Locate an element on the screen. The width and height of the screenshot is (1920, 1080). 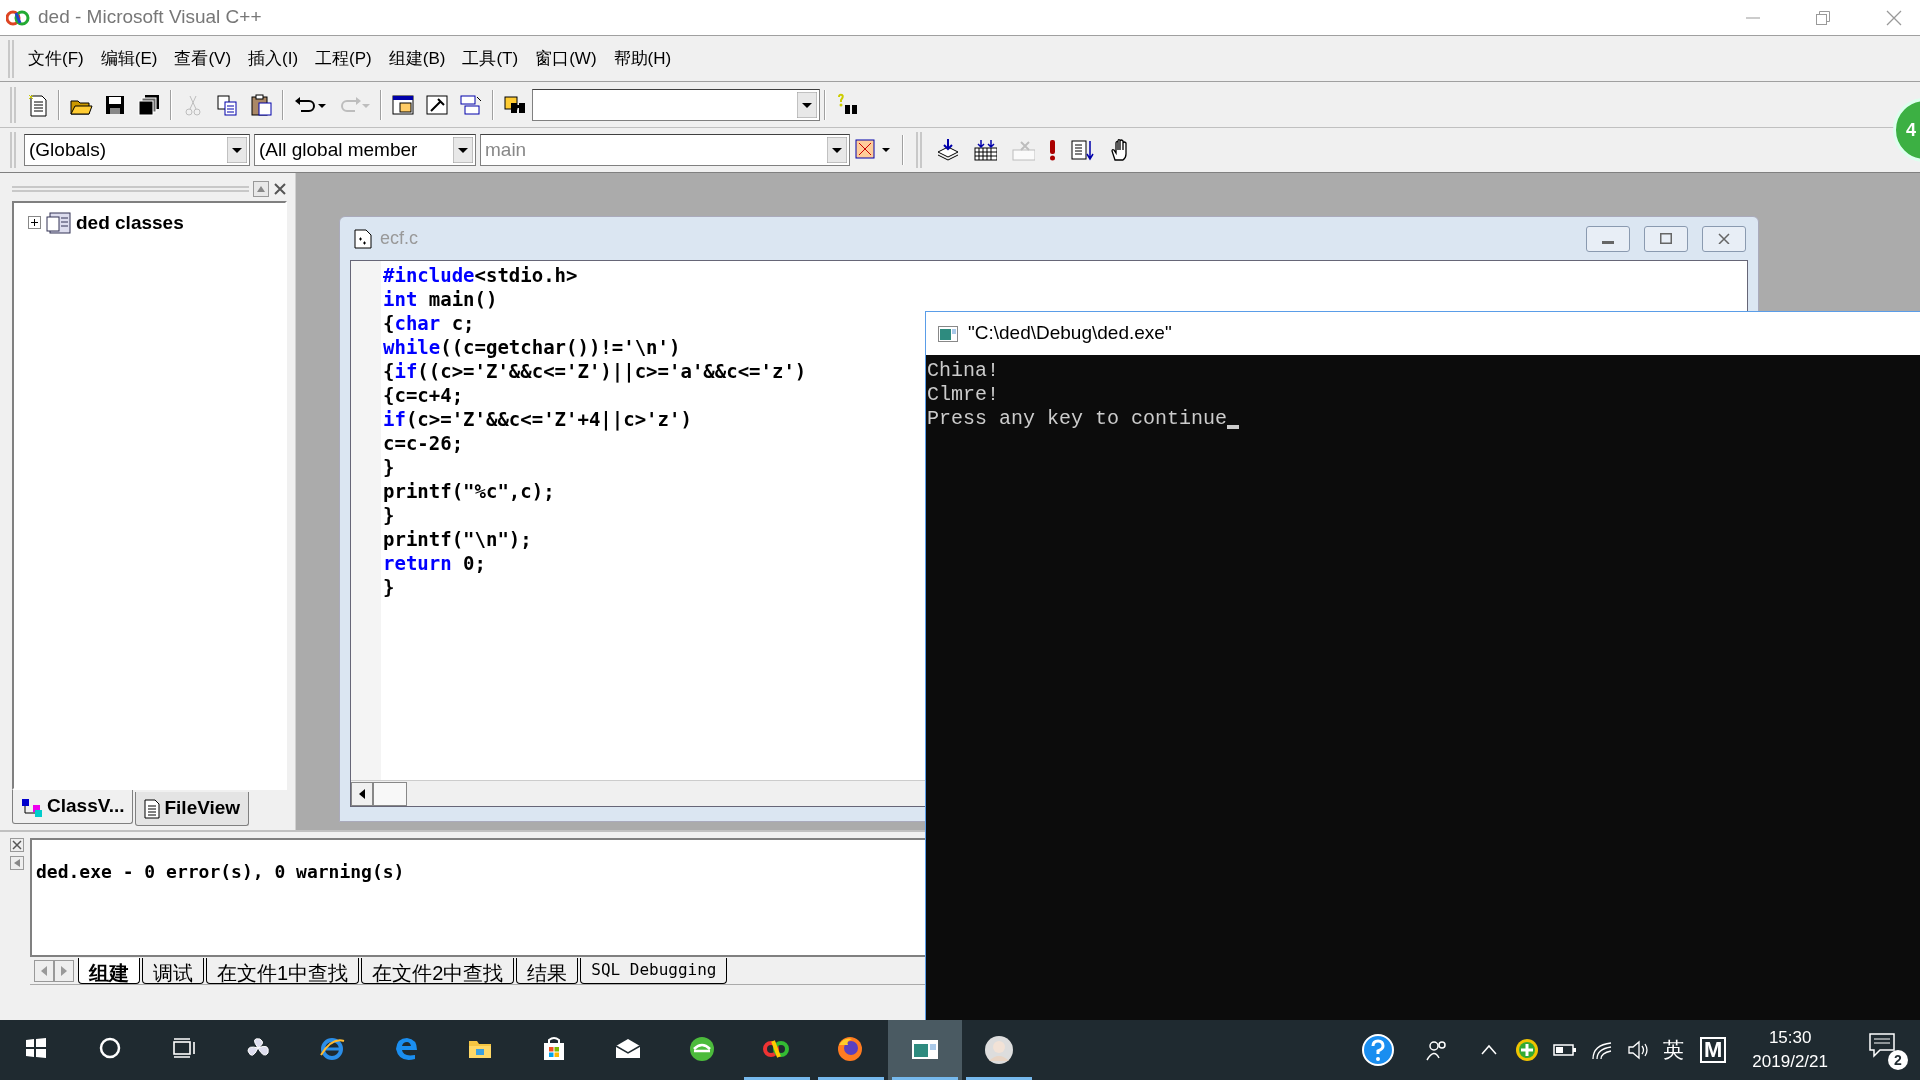
app-logo-icon is located at coordinates (18, 17).